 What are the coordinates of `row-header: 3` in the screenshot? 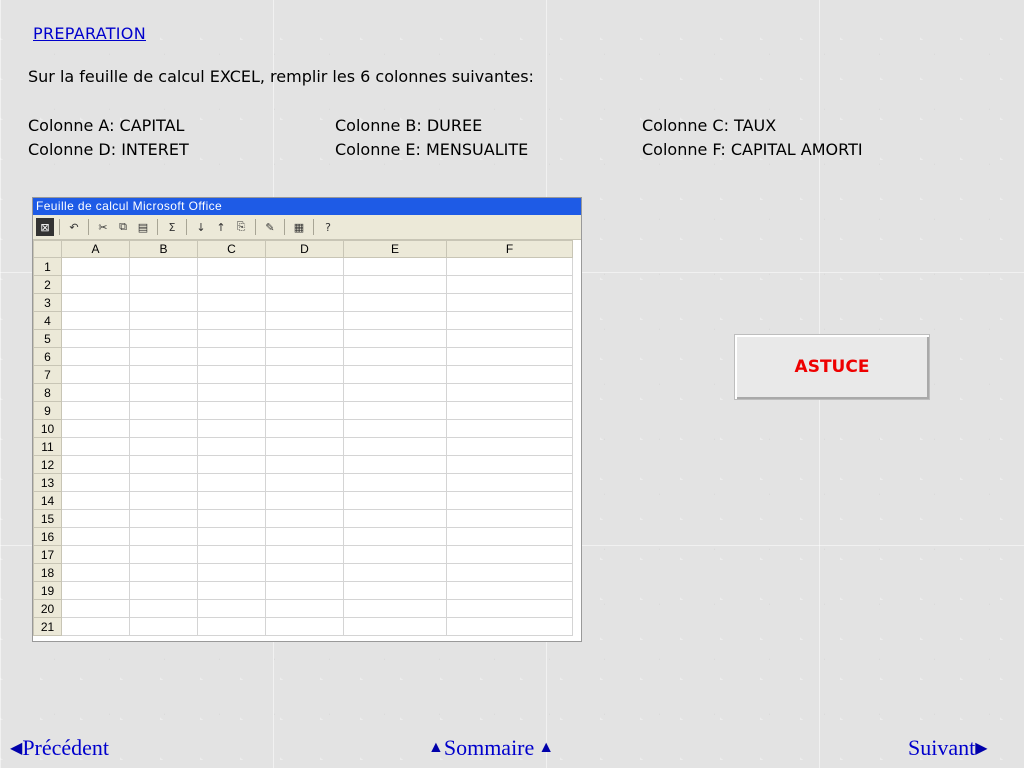 It's located at (47, 302).